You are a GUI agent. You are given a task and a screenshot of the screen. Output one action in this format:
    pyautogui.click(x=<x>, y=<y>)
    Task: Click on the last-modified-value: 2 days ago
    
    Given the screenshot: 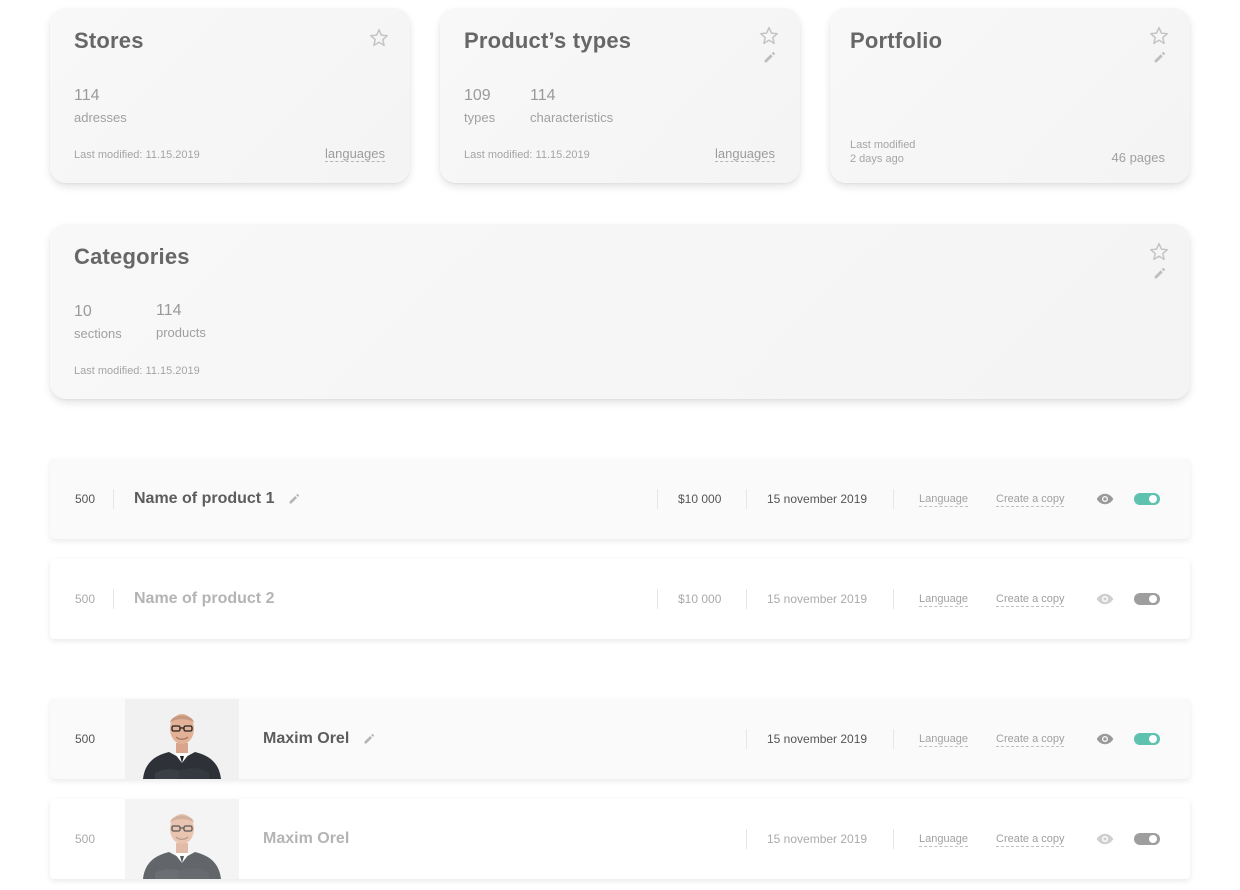 What is the action you would take?
    pyautogui.click(x=877, y=159)
    